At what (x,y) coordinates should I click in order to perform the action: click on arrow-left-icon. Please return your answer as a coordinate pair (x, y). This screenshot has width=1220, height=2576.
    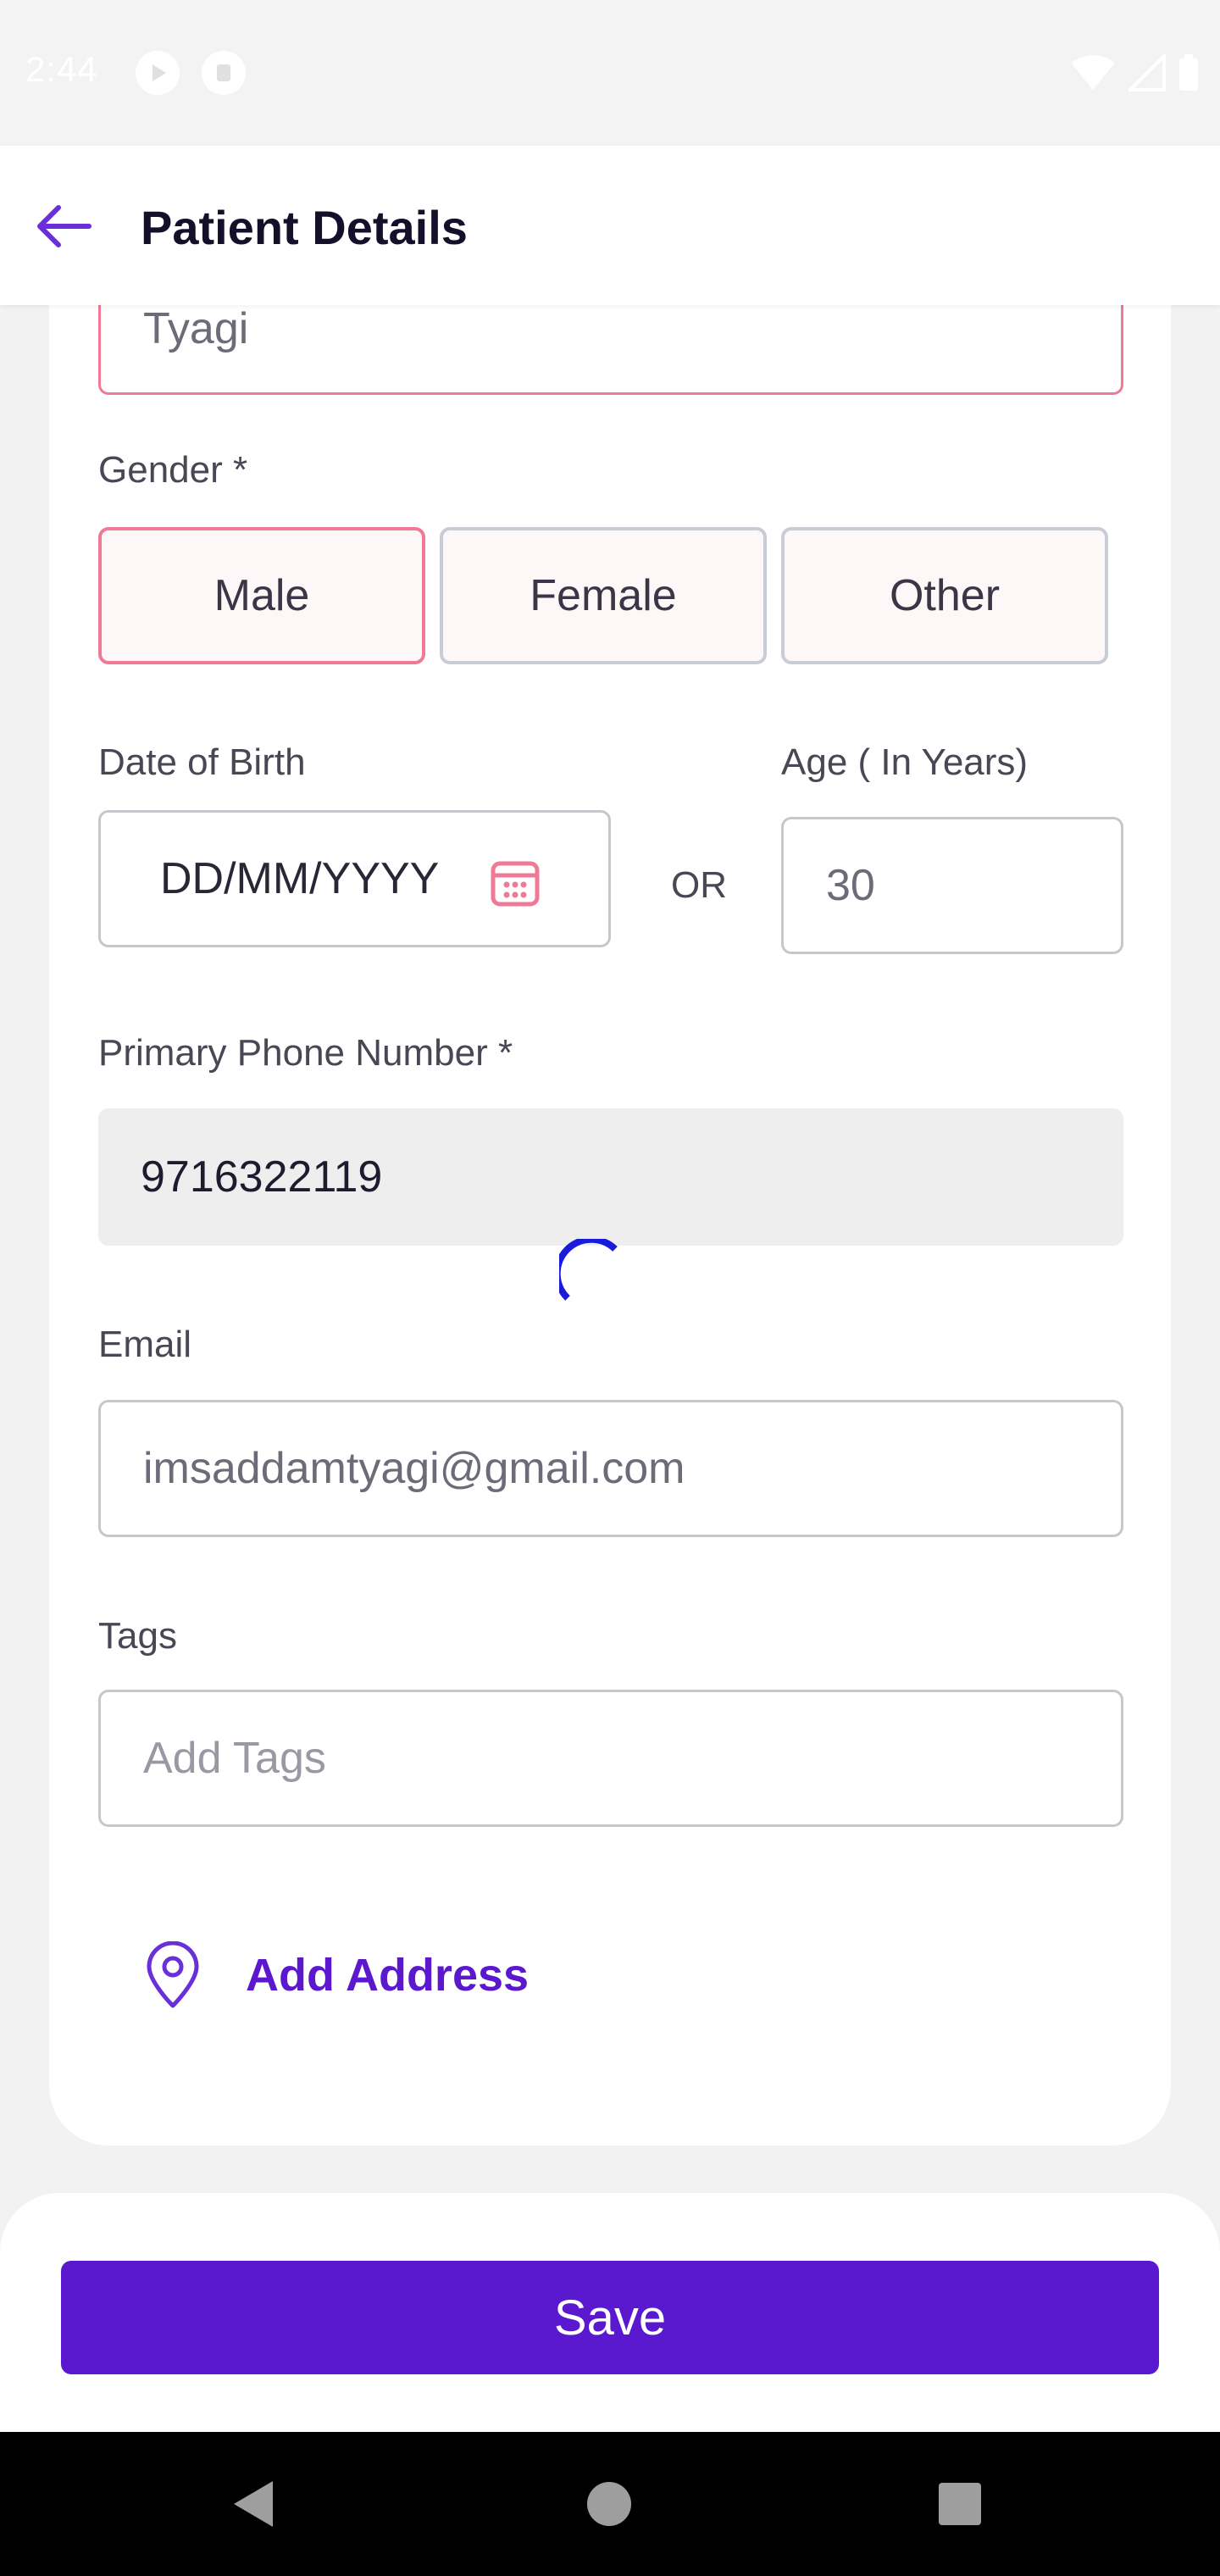
    Looking at the image, I should click on (64, 226).